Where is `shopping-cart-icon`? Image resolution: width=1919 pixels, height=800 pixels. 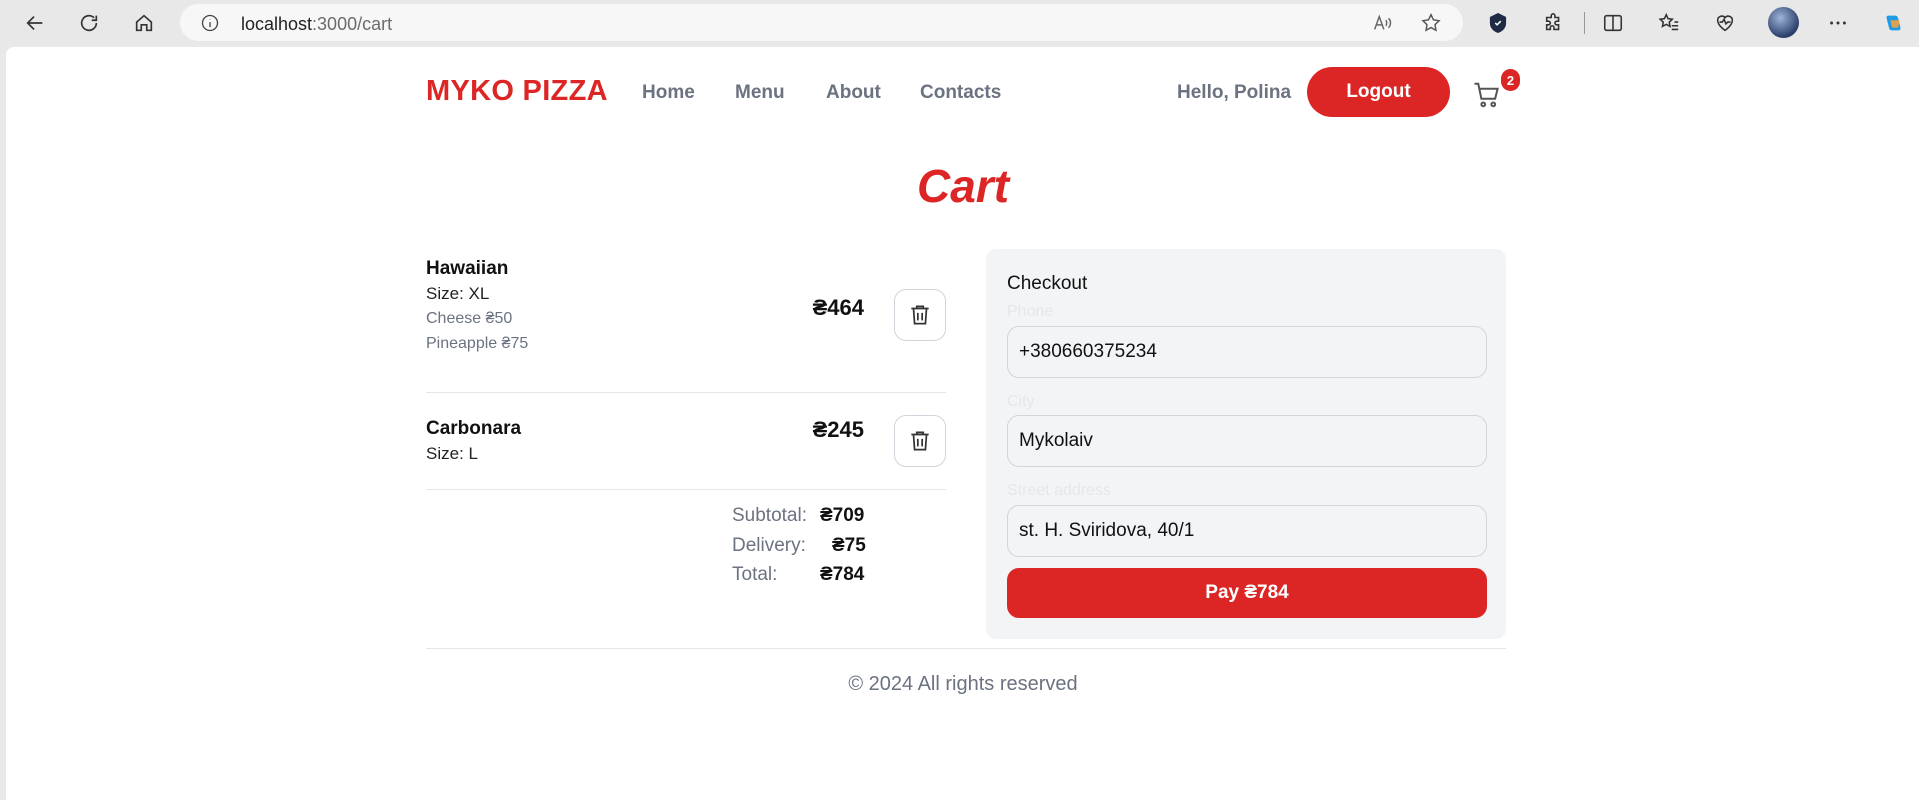
shopping-cart-icon is located at coordinates (1486, 95).